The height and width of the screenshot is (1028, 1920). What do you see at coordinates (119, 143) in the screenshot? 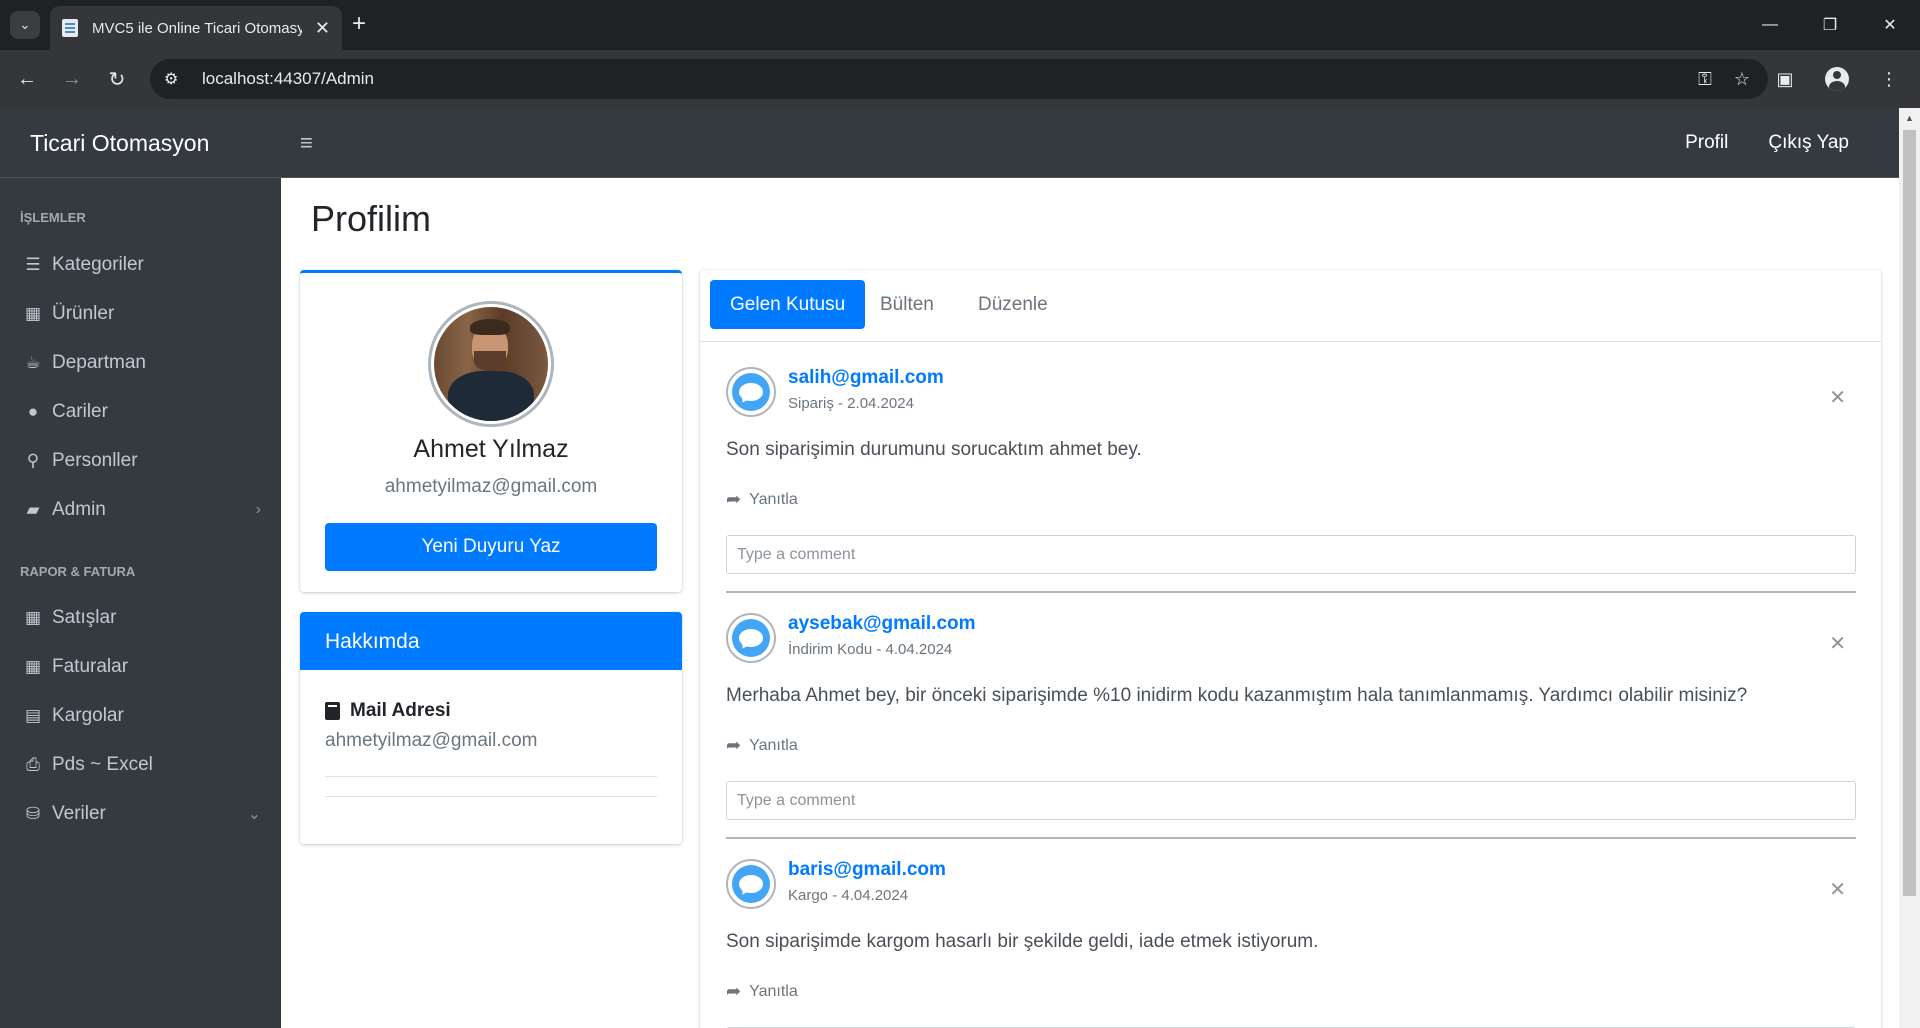
I see `brand-link: Ticari Otomasyon` at bounding box center [119, 143].